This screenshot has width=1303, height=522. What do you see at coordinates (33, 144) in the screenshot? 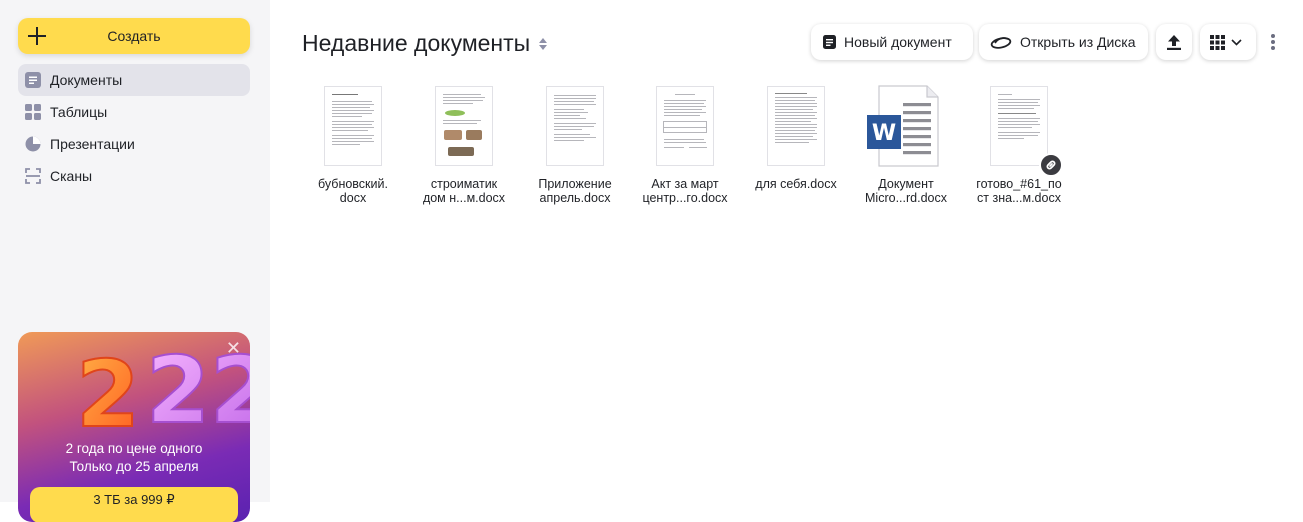
I see `presentation-icon` at bounding box center [33, 144].